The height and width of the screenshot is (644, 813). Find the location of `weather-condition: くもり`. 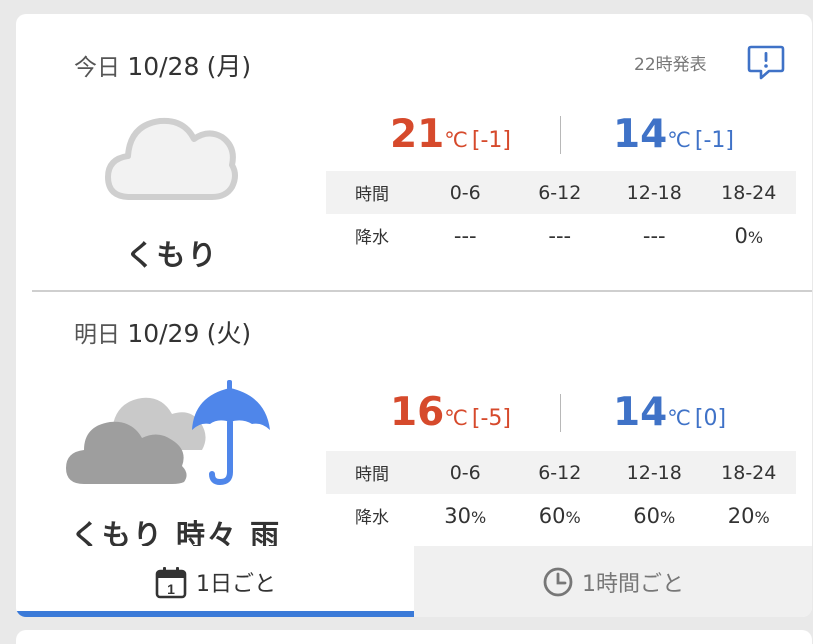

weather-condition: くもり is located at coordinates (172, 255).